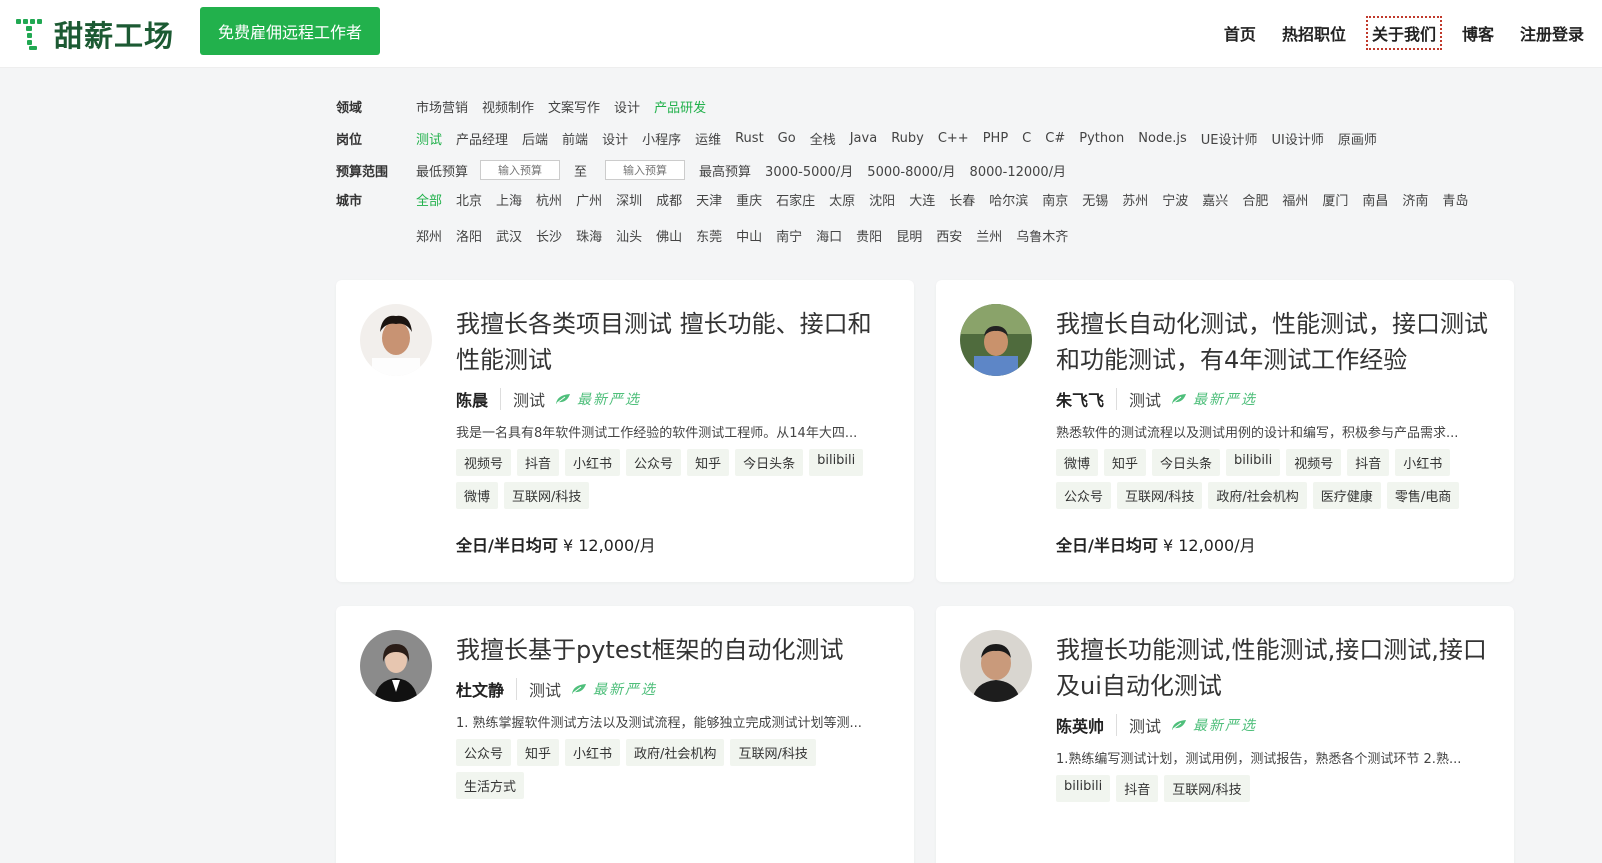 The width and height of the screenshot is (1602, 863). Describe the element at coordinates (629, 202) in the screenshot. I see `city-option: 深圳` at that location.